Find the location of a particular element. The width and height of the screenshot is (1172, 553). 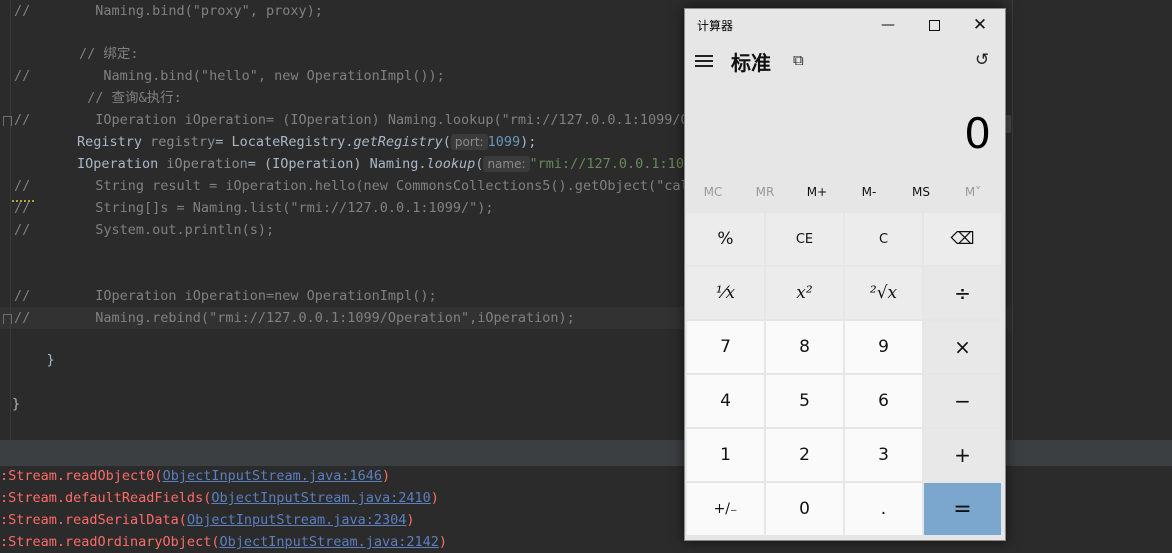

method-name: lookup is located at coordinates (451, 164).